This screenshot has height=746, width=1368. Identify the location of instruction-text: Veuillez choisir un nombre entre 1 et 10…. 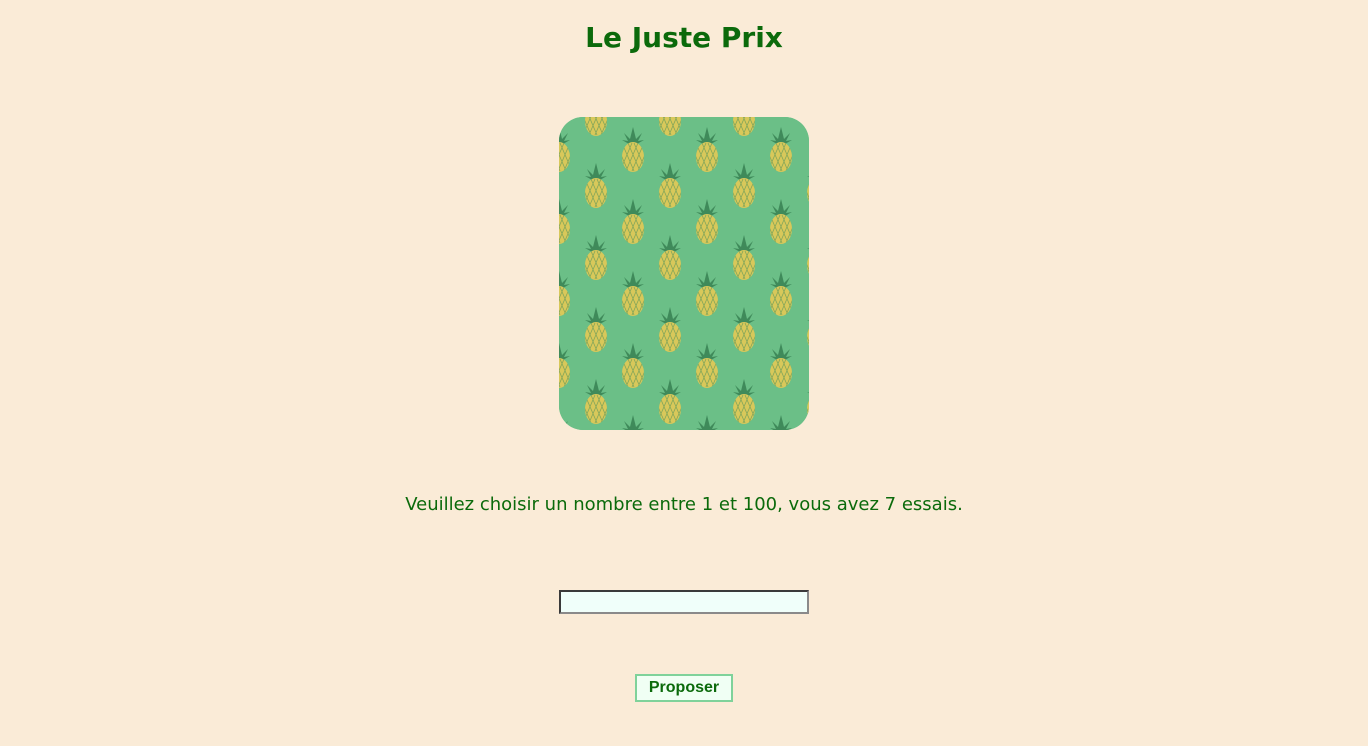
(684, 504).